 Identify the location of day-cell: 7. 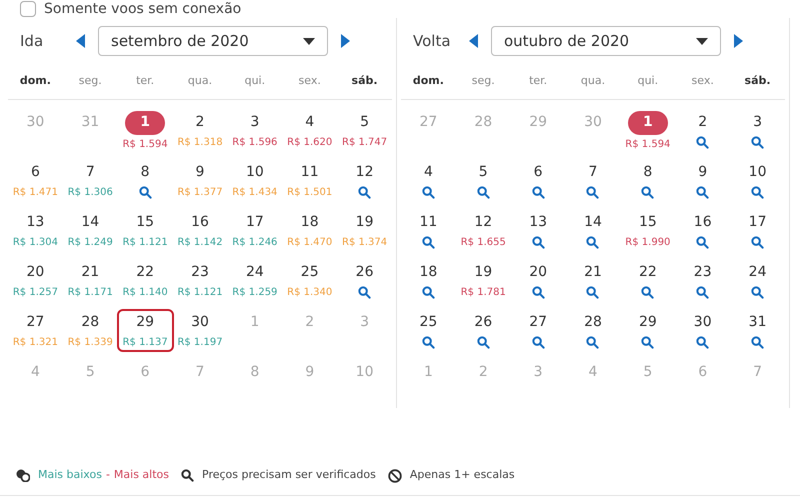
(593, 180).